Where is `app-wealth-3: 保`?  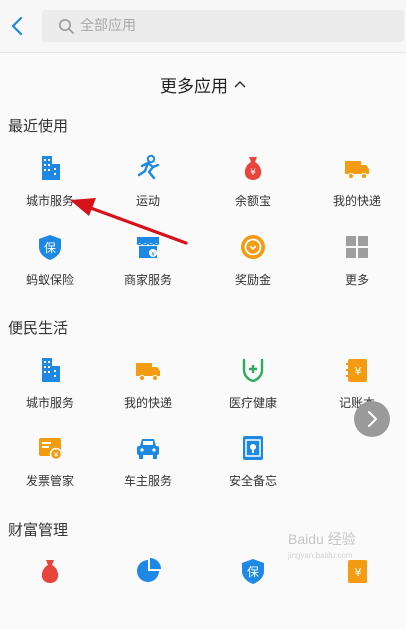 app-wealth-3: 保 is located at coordinates (253, 593).